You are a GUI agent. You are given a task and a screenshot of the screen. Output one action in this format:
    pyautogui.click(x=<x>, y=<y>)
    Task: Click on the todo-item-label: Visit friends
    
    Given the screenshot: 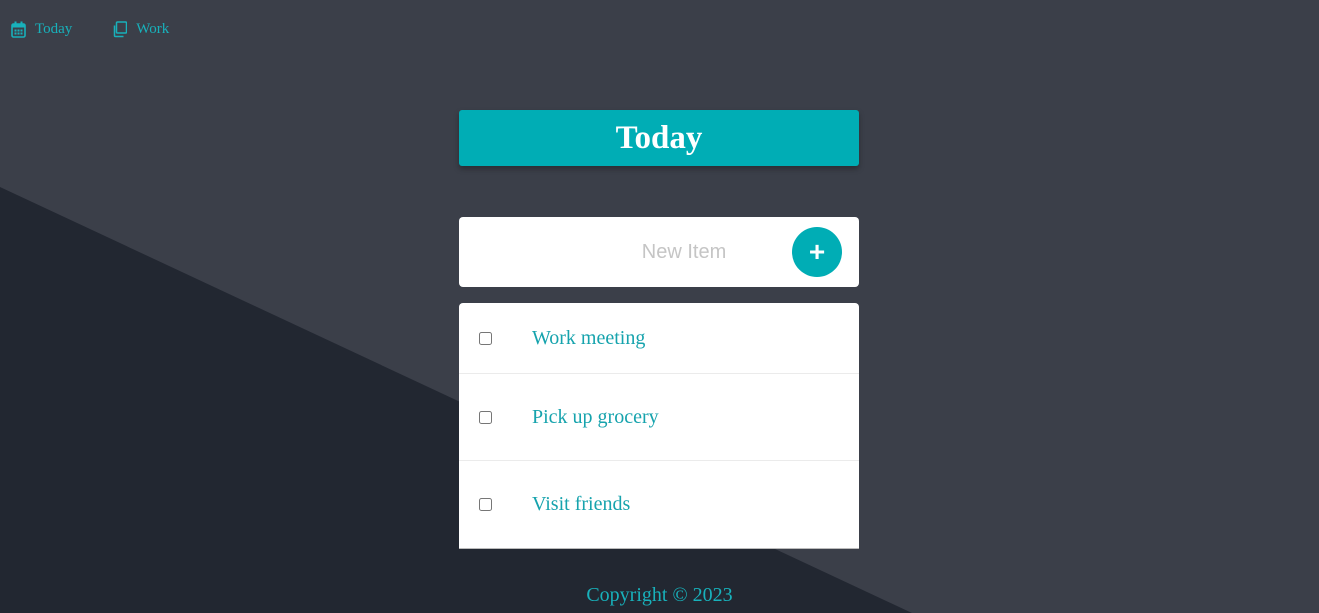 What is the action you would take?
    pyautogui.click(x=581, y=504)
    